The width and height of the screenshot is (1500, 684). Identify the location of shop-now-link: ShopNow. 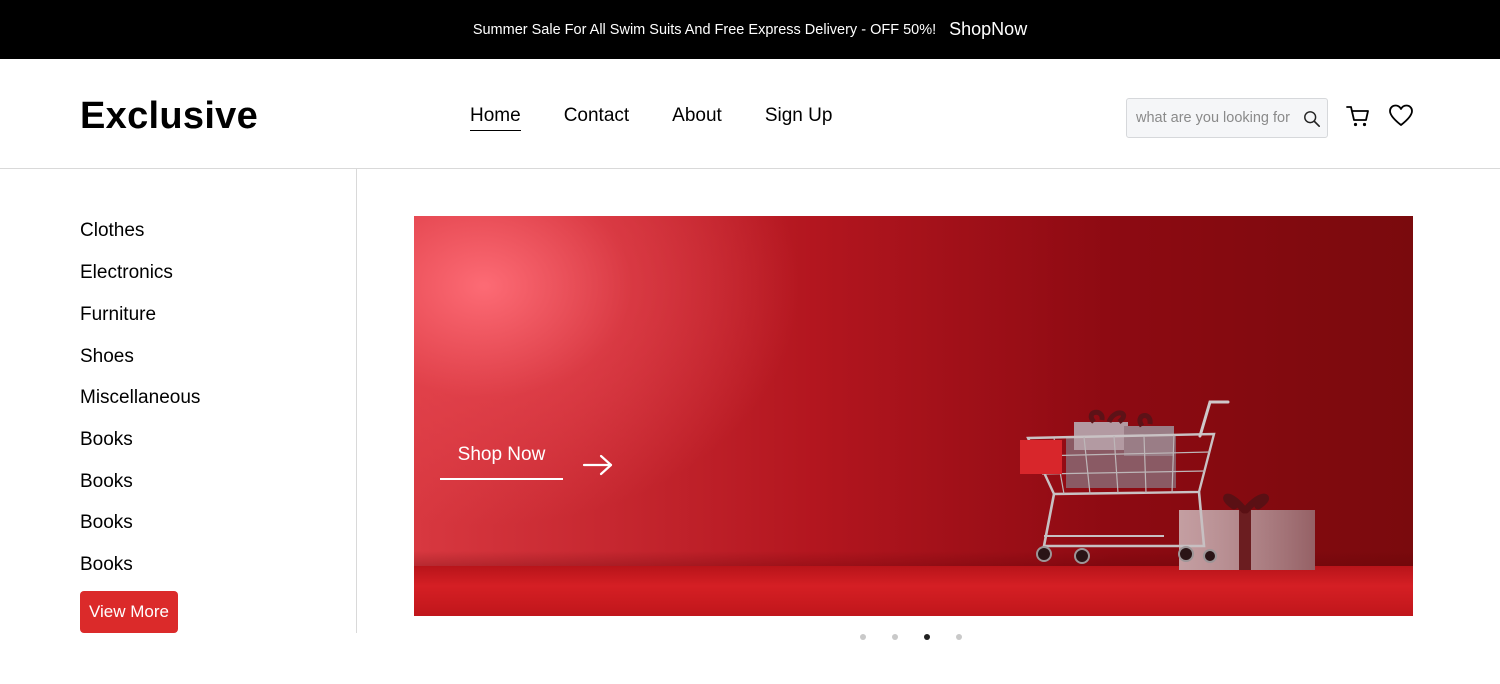
(988, 29).